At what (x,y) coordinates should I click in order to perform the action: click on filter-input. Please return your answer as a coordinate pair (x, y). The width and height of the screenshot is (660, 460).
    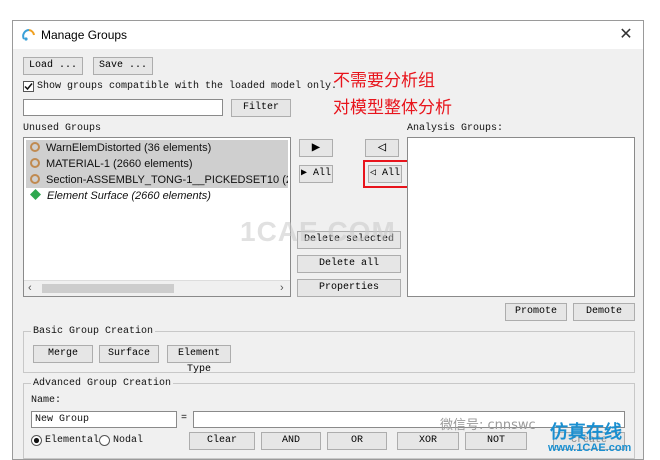
    Looking at the image, I should click on (123, 107).